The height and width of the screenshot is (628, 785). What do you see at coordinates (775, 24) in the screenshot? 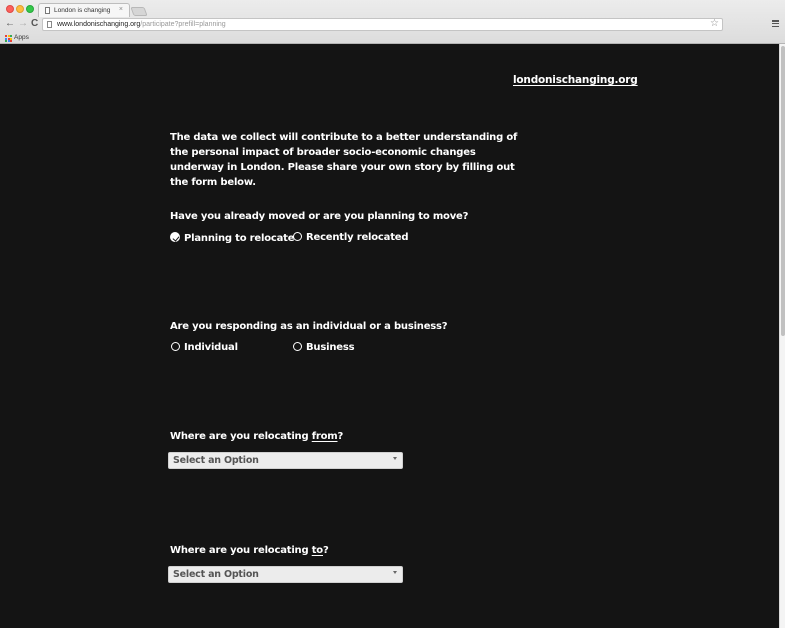
I see `browser-menu-icon` at bounding box center [775, 24].